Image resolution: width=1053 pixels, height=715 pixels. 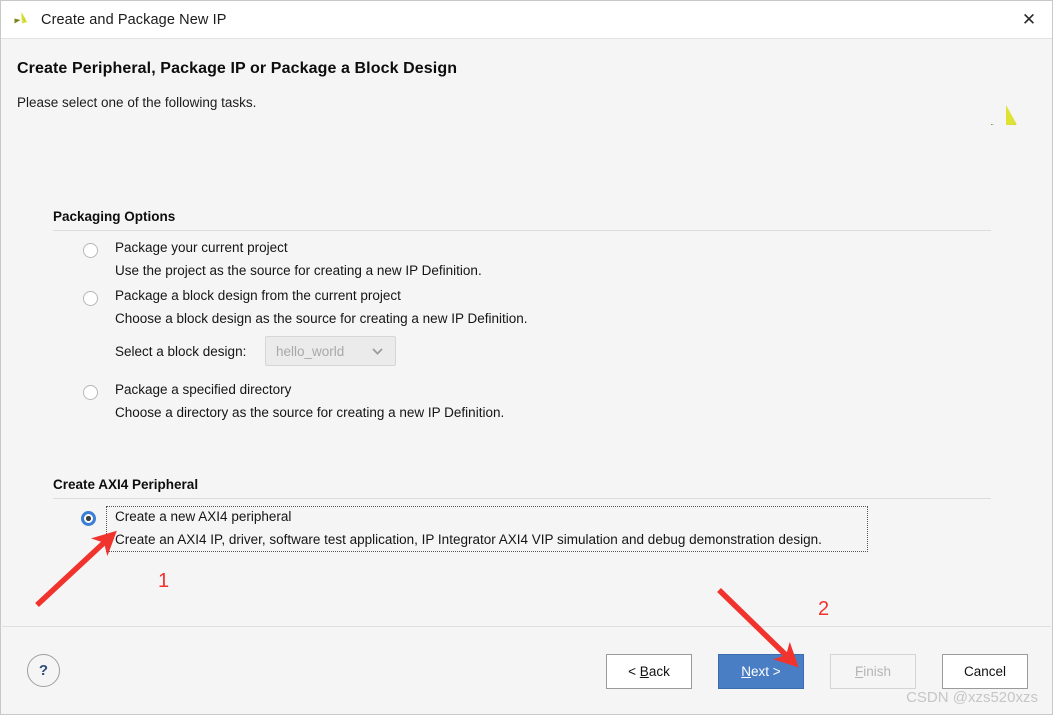 What do you see at coordinates (985, 671) in the screenshot?
I see `cancel-button: Cancel` at bounding box center [985, 671].